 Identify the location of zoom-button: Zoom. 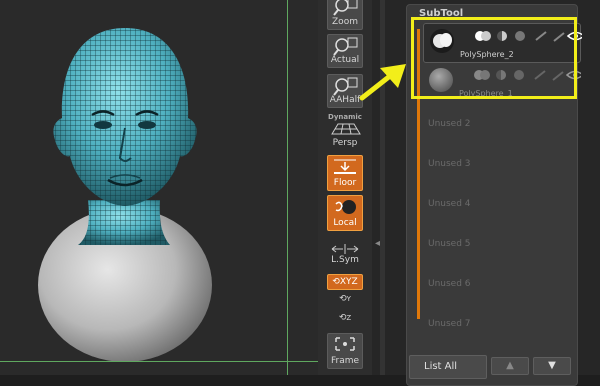
(345, 15).